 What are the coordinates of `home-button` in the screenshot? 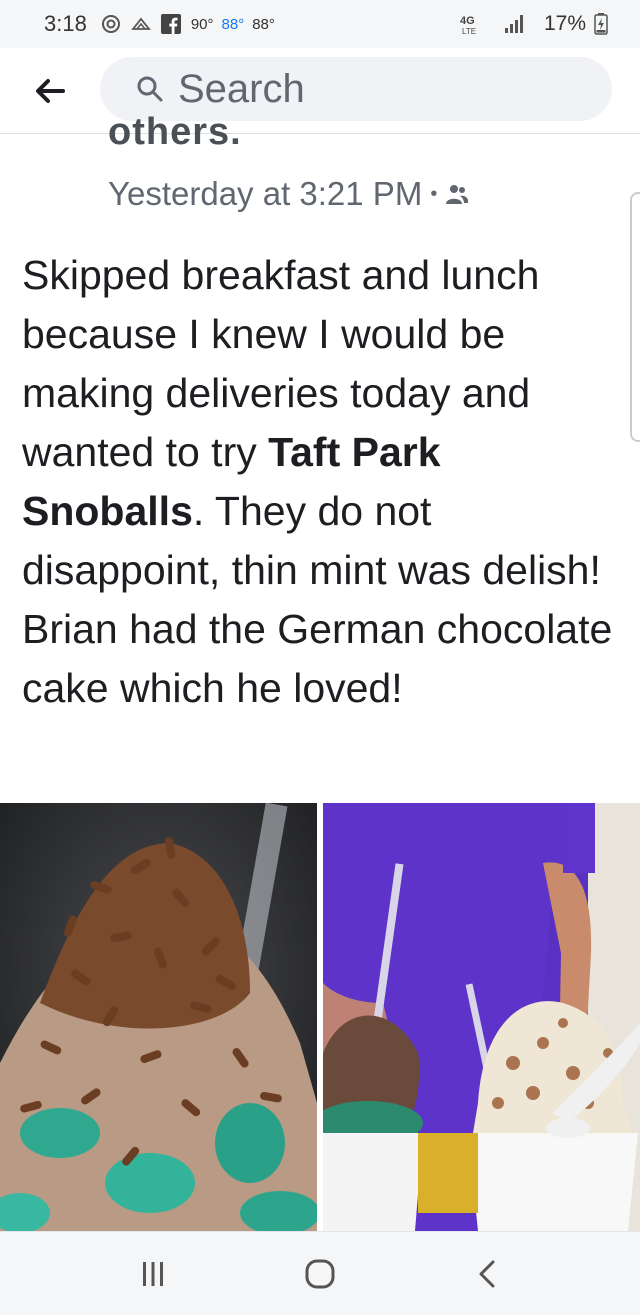 It's located at (320, 1274).